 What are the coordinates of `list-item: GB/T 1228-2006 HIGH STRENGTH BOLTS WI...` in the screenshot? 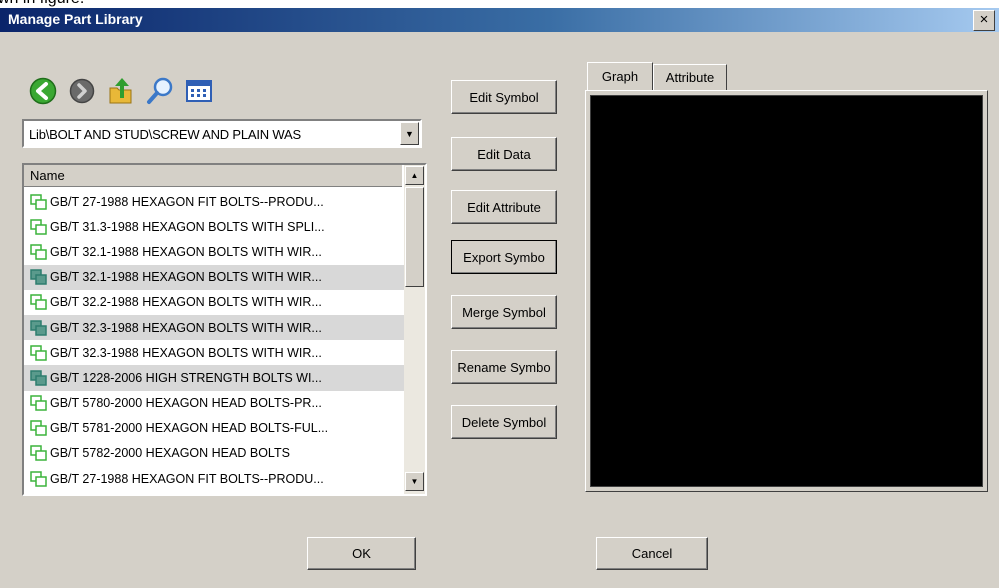 It's located at (214, 378).